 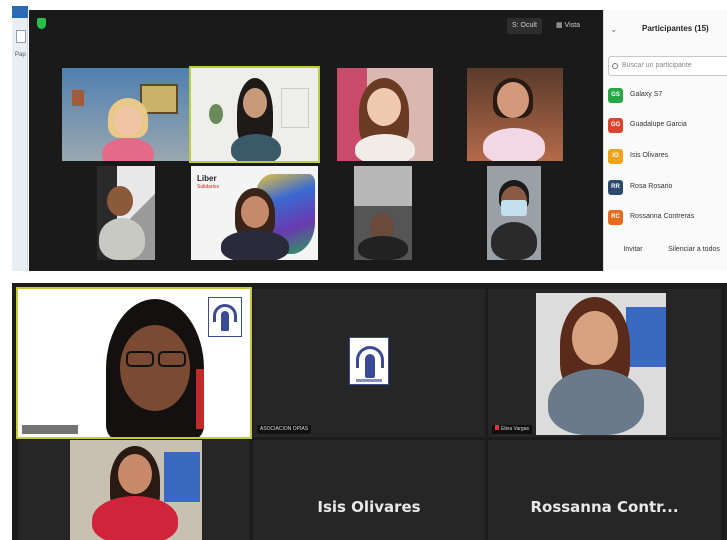 I want to click on tile-sublabel: Sulidarios, so click(x=208, y=187).